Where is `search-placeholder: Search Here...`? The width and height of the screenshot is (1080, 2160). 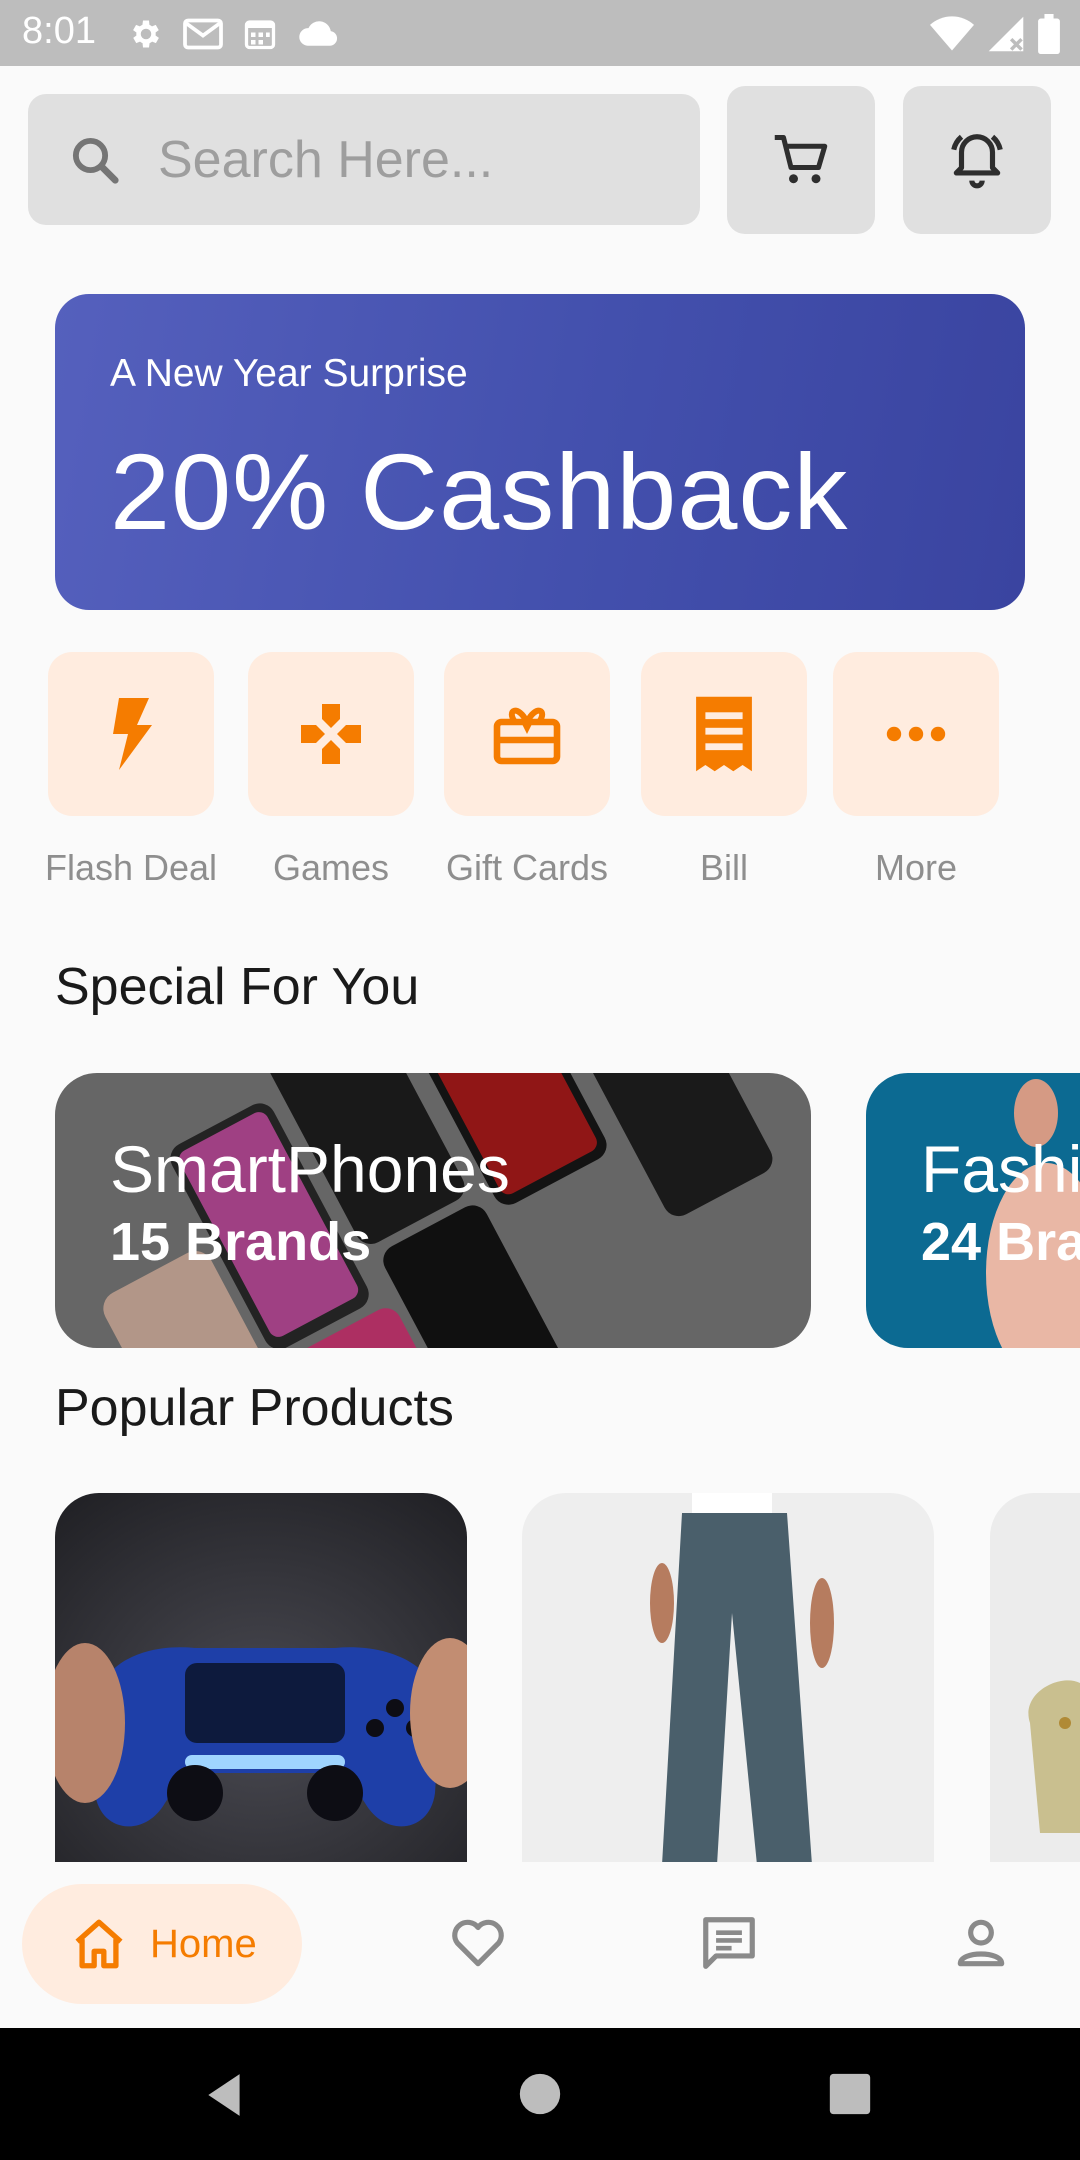 search-placeholder: Search Here... is located at coordinates (326, 159).